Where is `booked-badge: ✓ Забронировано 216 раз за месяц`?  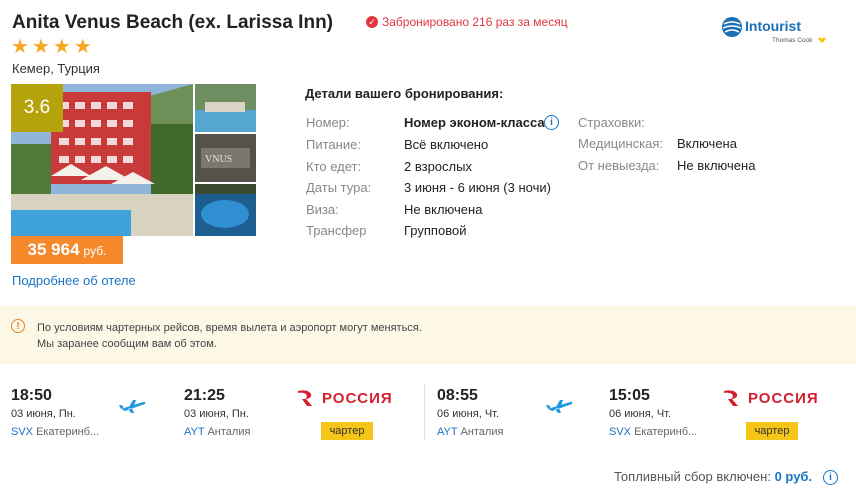
booked-badge: ✓ Забронировано 216 раз за месяц is located at coordinates (467, 22).